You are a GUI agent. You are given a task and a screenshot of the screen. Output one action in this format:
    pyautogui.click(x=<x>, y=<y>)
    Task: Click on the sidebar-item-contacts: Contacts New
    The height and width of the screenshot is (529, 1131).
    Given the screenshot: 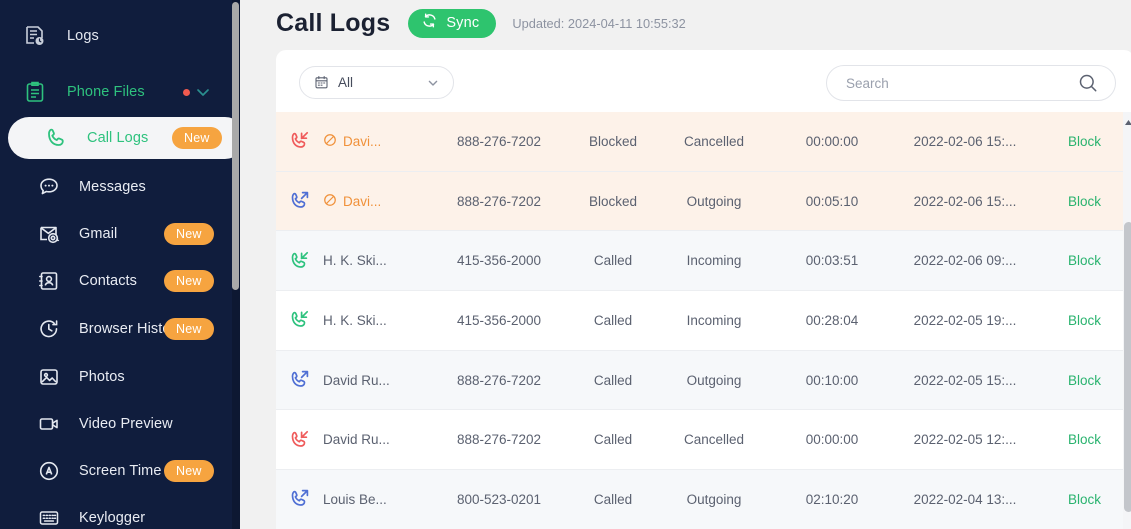 What is the action you would take?
    pyautogui.click(x=120, y=281)
    